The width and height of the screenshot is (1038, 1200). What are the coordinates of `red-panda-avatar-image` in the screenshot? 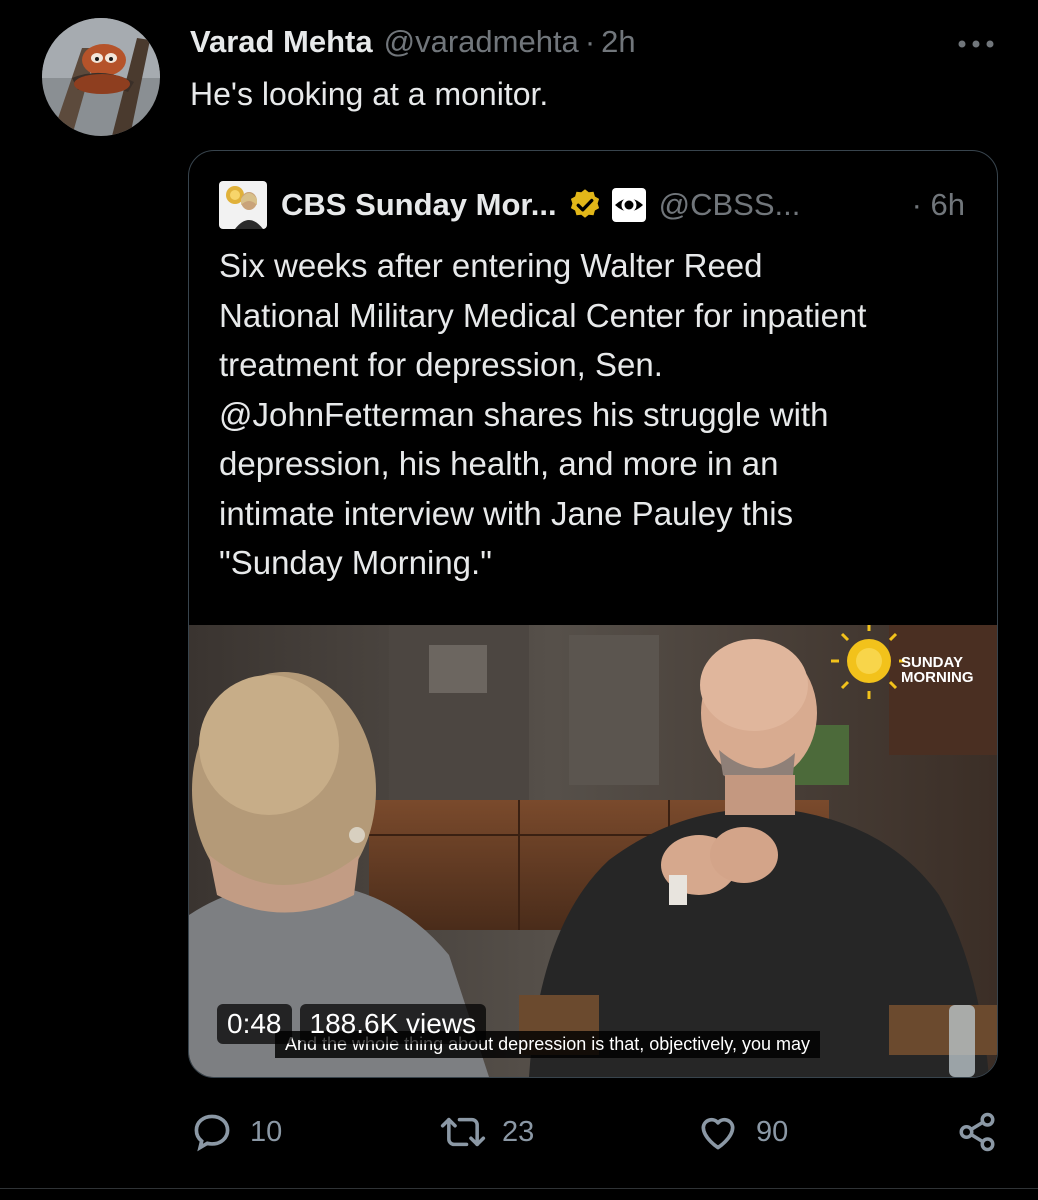 It's located at (101, 77).